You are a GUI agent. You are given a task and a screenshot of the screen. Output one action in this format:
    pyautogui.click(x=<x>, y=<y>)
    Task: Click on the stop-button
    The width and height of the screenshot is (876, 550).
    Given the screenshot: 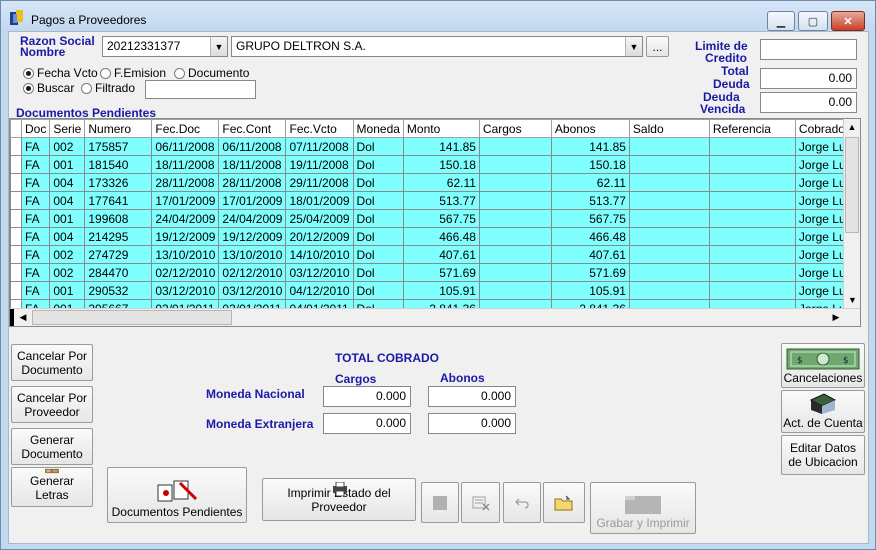 What is the action you would take?
    pyautogui.click(x=440, y=502)
    